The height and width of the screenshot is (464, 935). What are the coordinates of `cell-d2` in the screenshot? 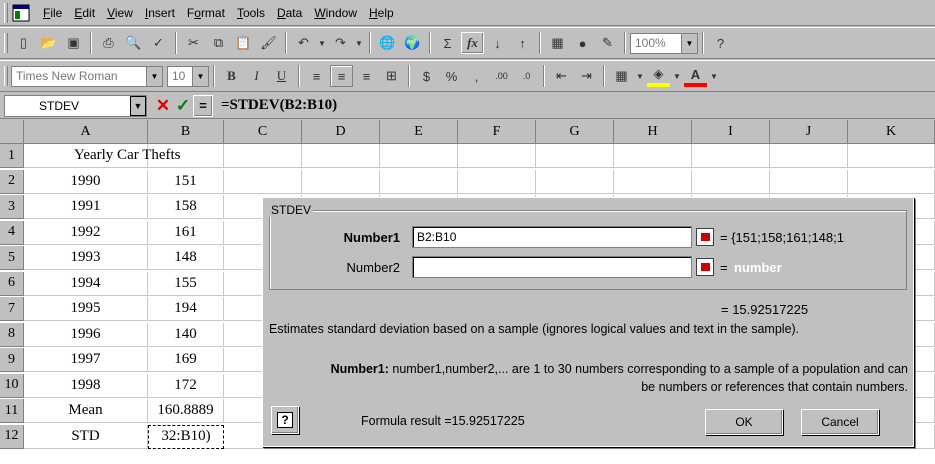 It's located at (341, 181).